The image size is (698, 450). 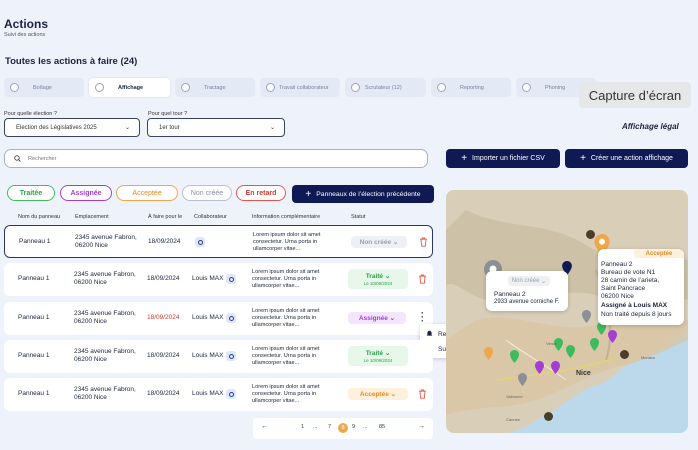 What do you see at coordinates (264, 426) in the screenshot?
I see `prev-page-arrow-icon: ←` at bounding box center [264, 426].